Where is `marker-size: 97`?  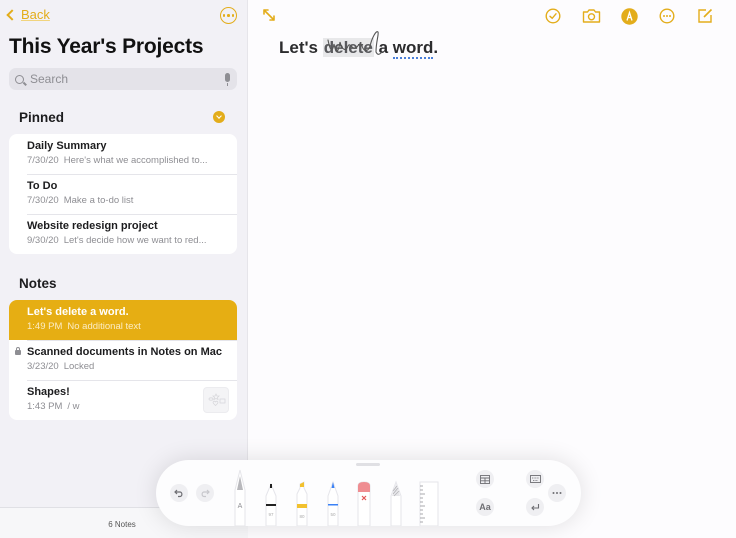 marker-size: 97 is located at coordinates (271, 514).